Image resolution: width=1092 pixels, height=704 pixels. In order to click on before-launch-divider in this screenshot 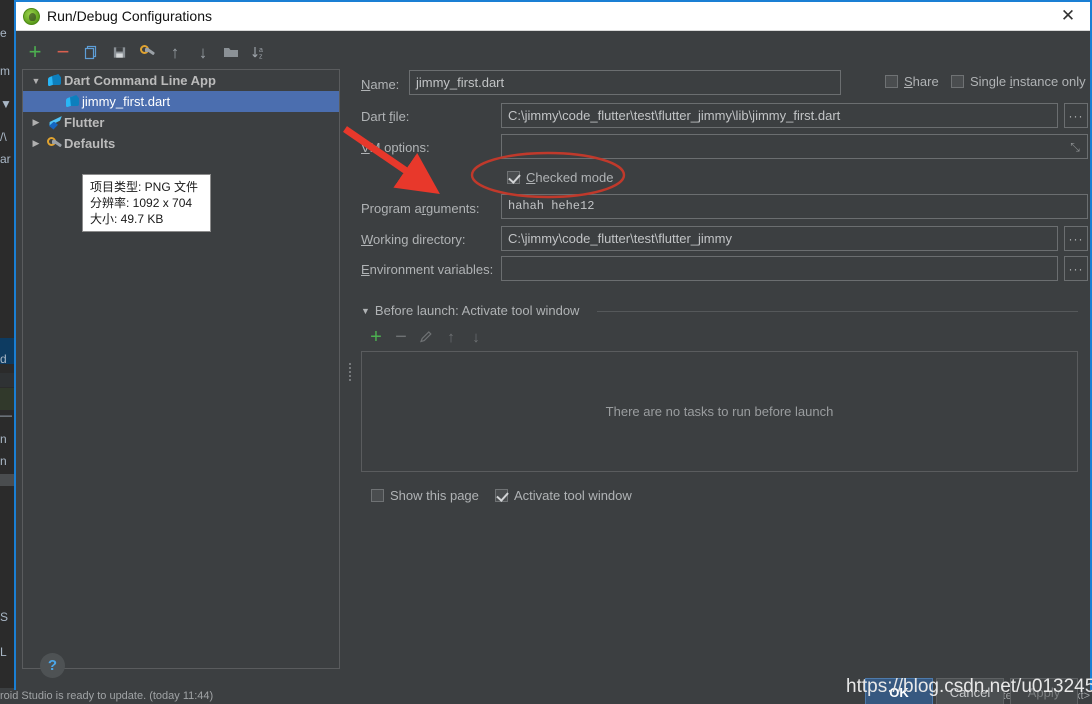, I will do `click(837, 311)`.